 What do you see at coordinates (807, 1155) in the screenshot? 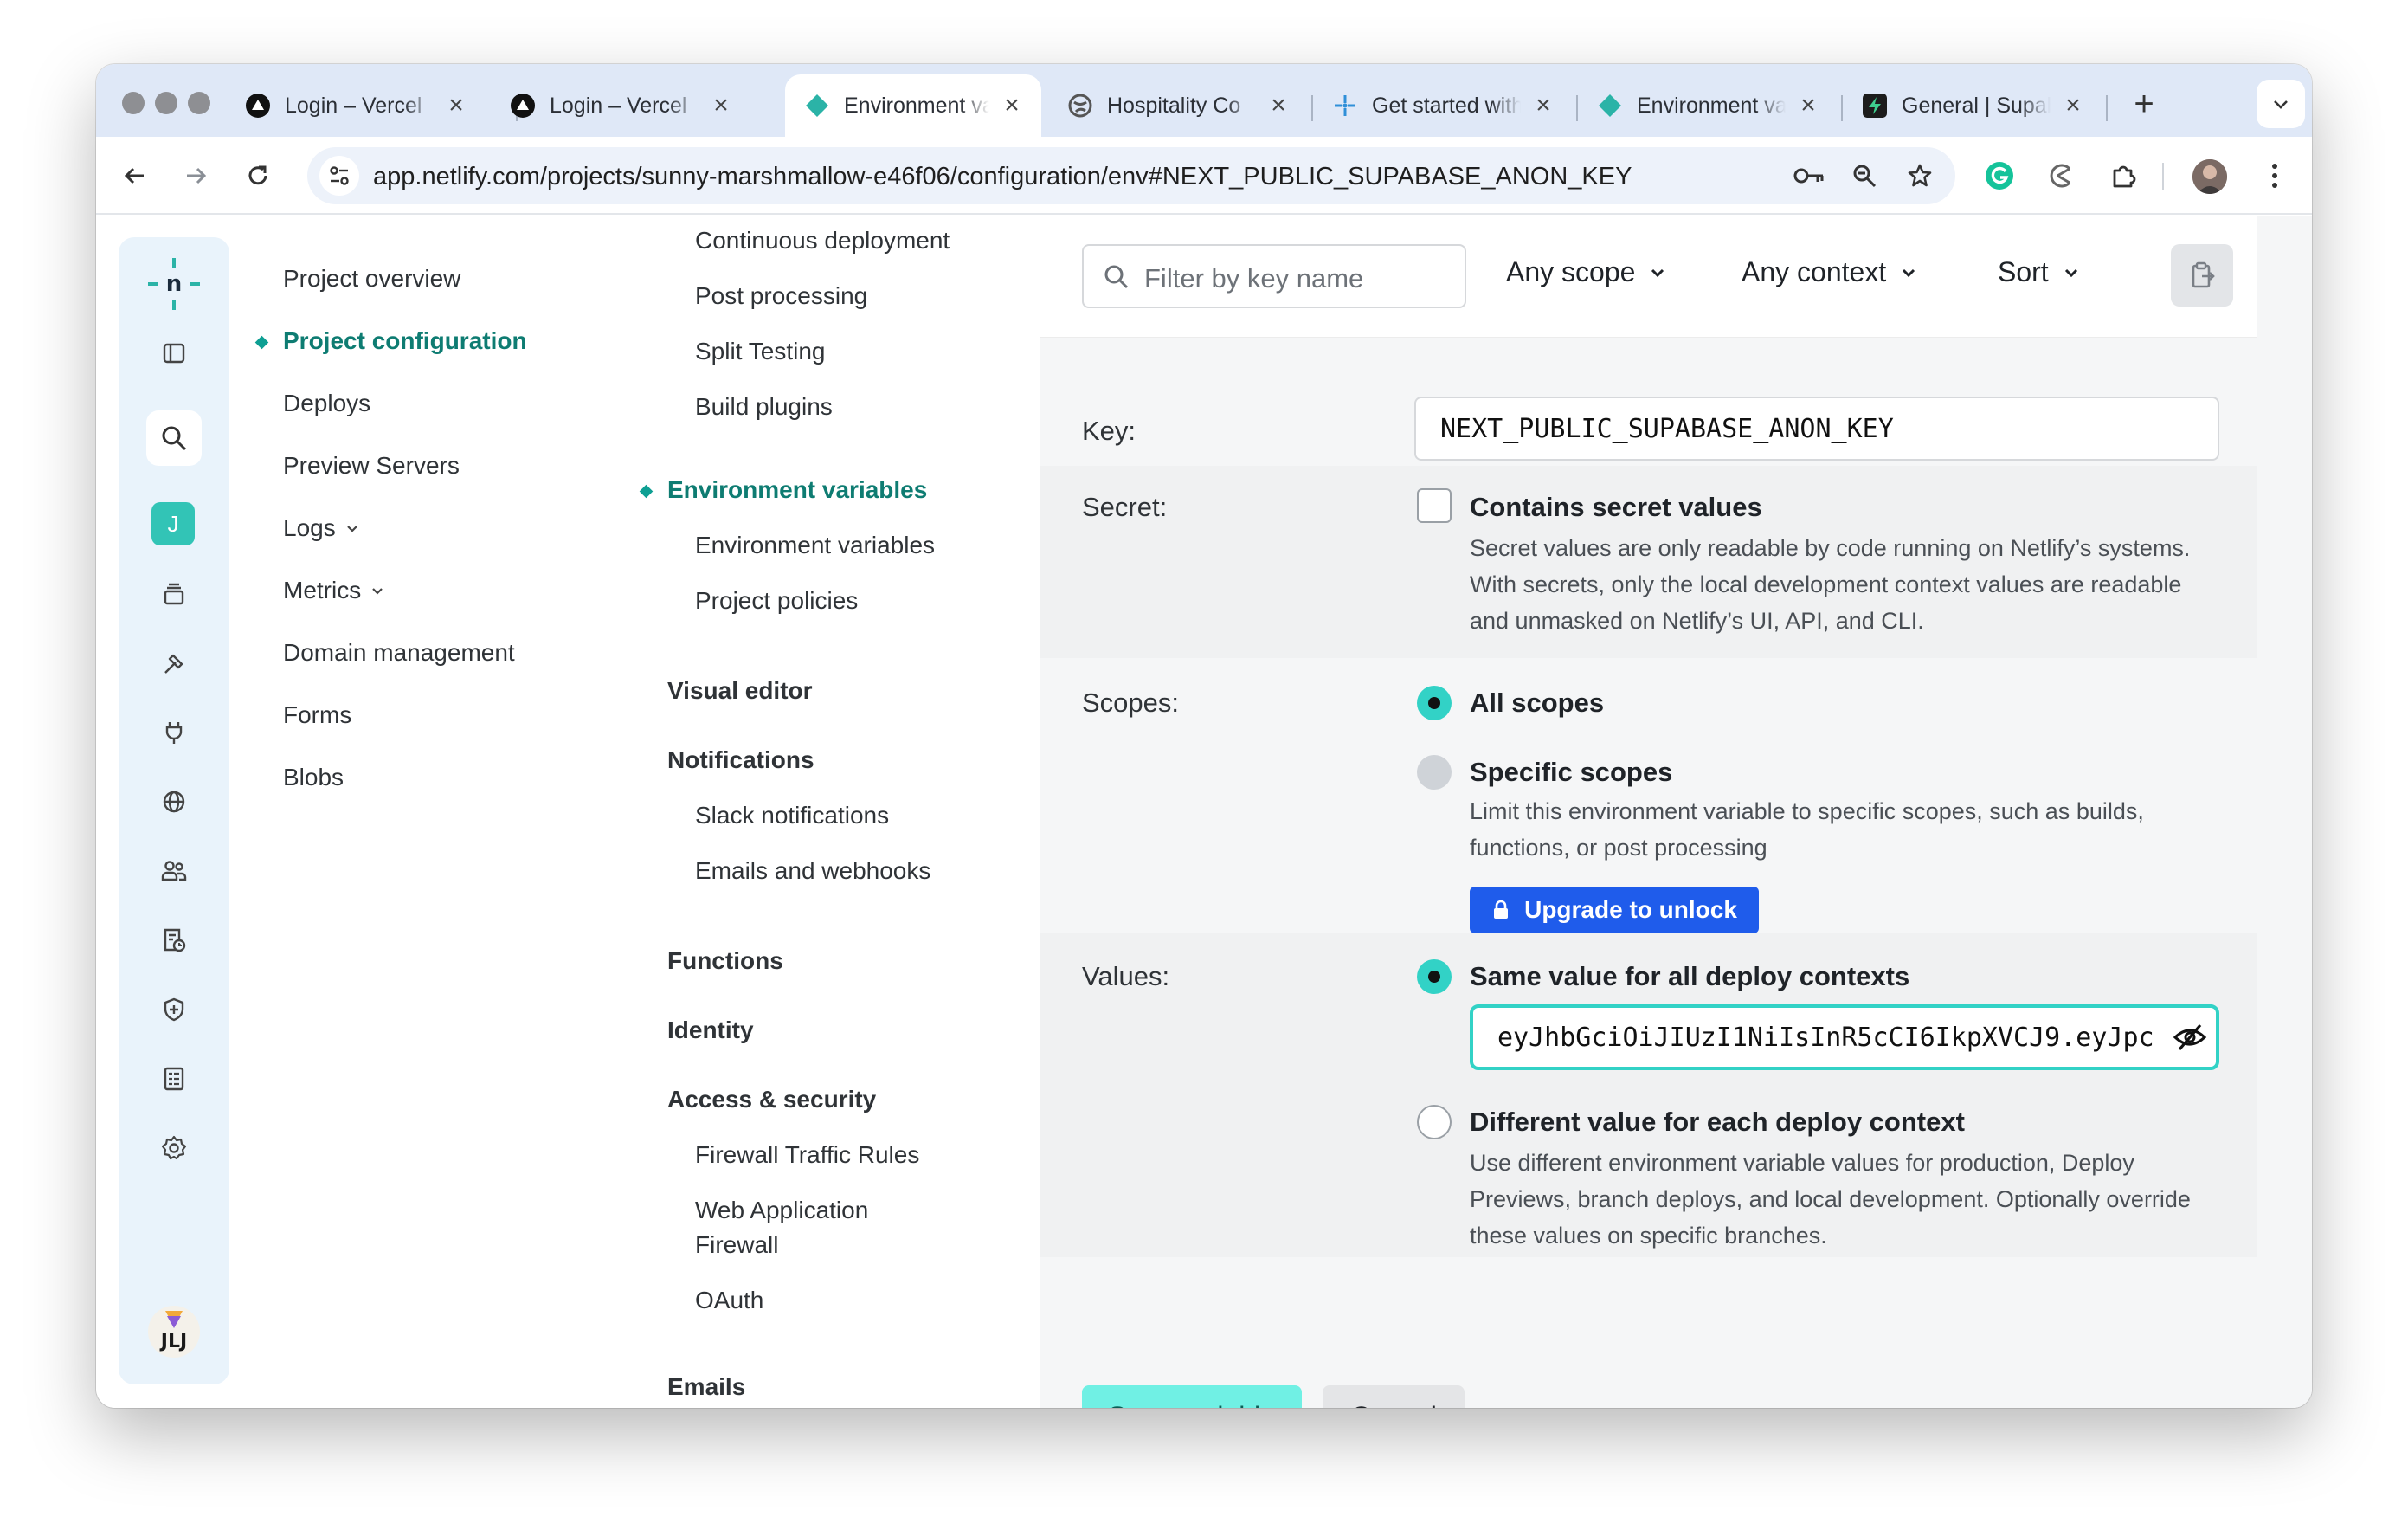
I see `subnav-firewall-traffic-rules: Firewall Traffic Rules` at bounding box center [807, 1155].